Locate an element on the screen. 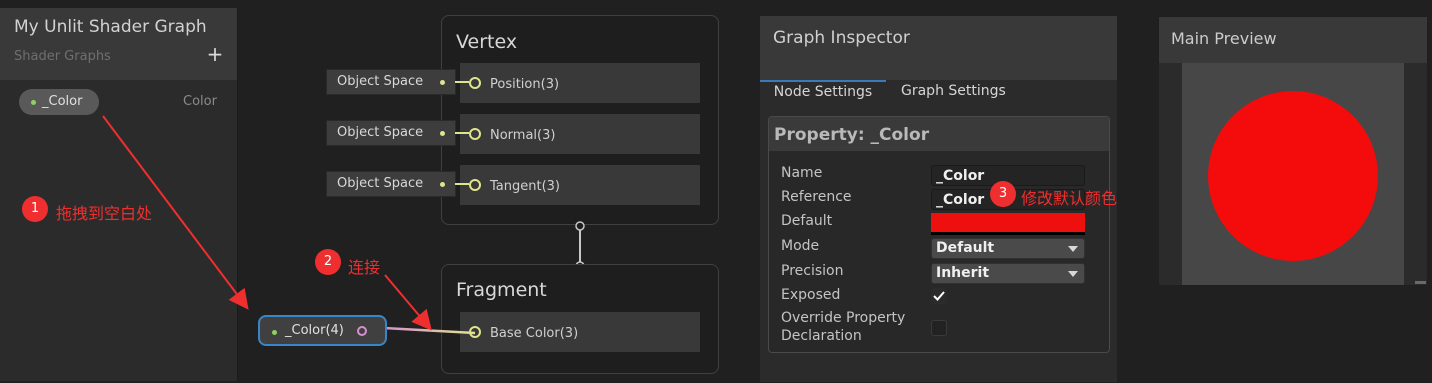 This screenshot has height=383, width=1432. tab-node-settings: Node Settings is located at coordinates (823, 94).